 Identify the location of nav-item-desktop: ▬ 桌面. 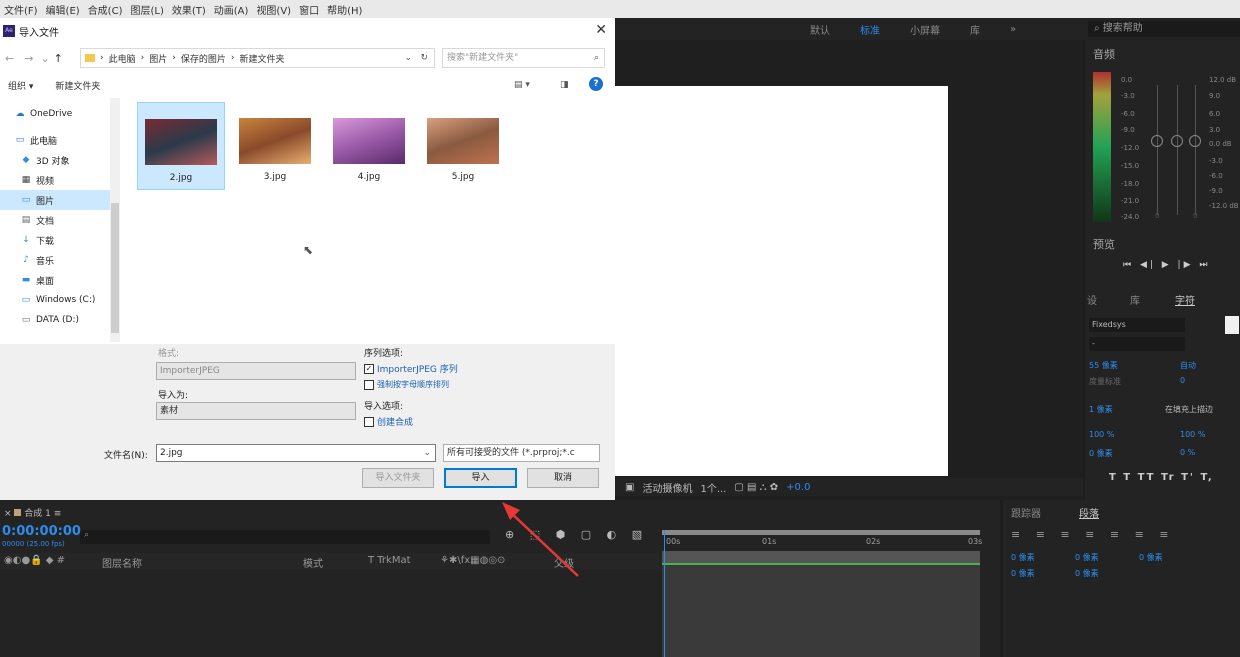
(60, 280).